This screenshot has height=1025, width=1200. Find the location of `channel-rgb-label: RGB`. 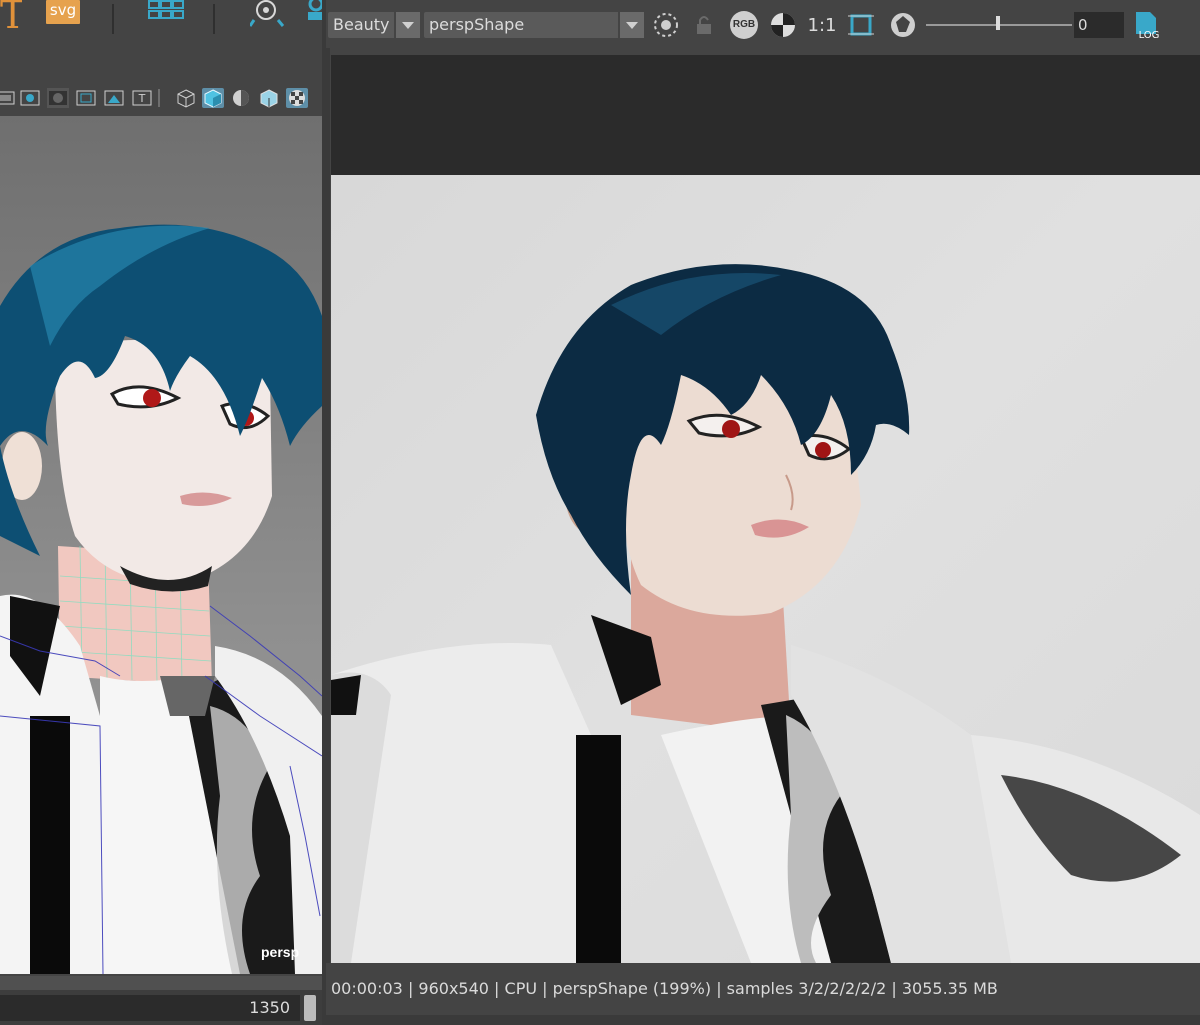

channel-rgb-label: RGB is located at coordinates (744, 25).